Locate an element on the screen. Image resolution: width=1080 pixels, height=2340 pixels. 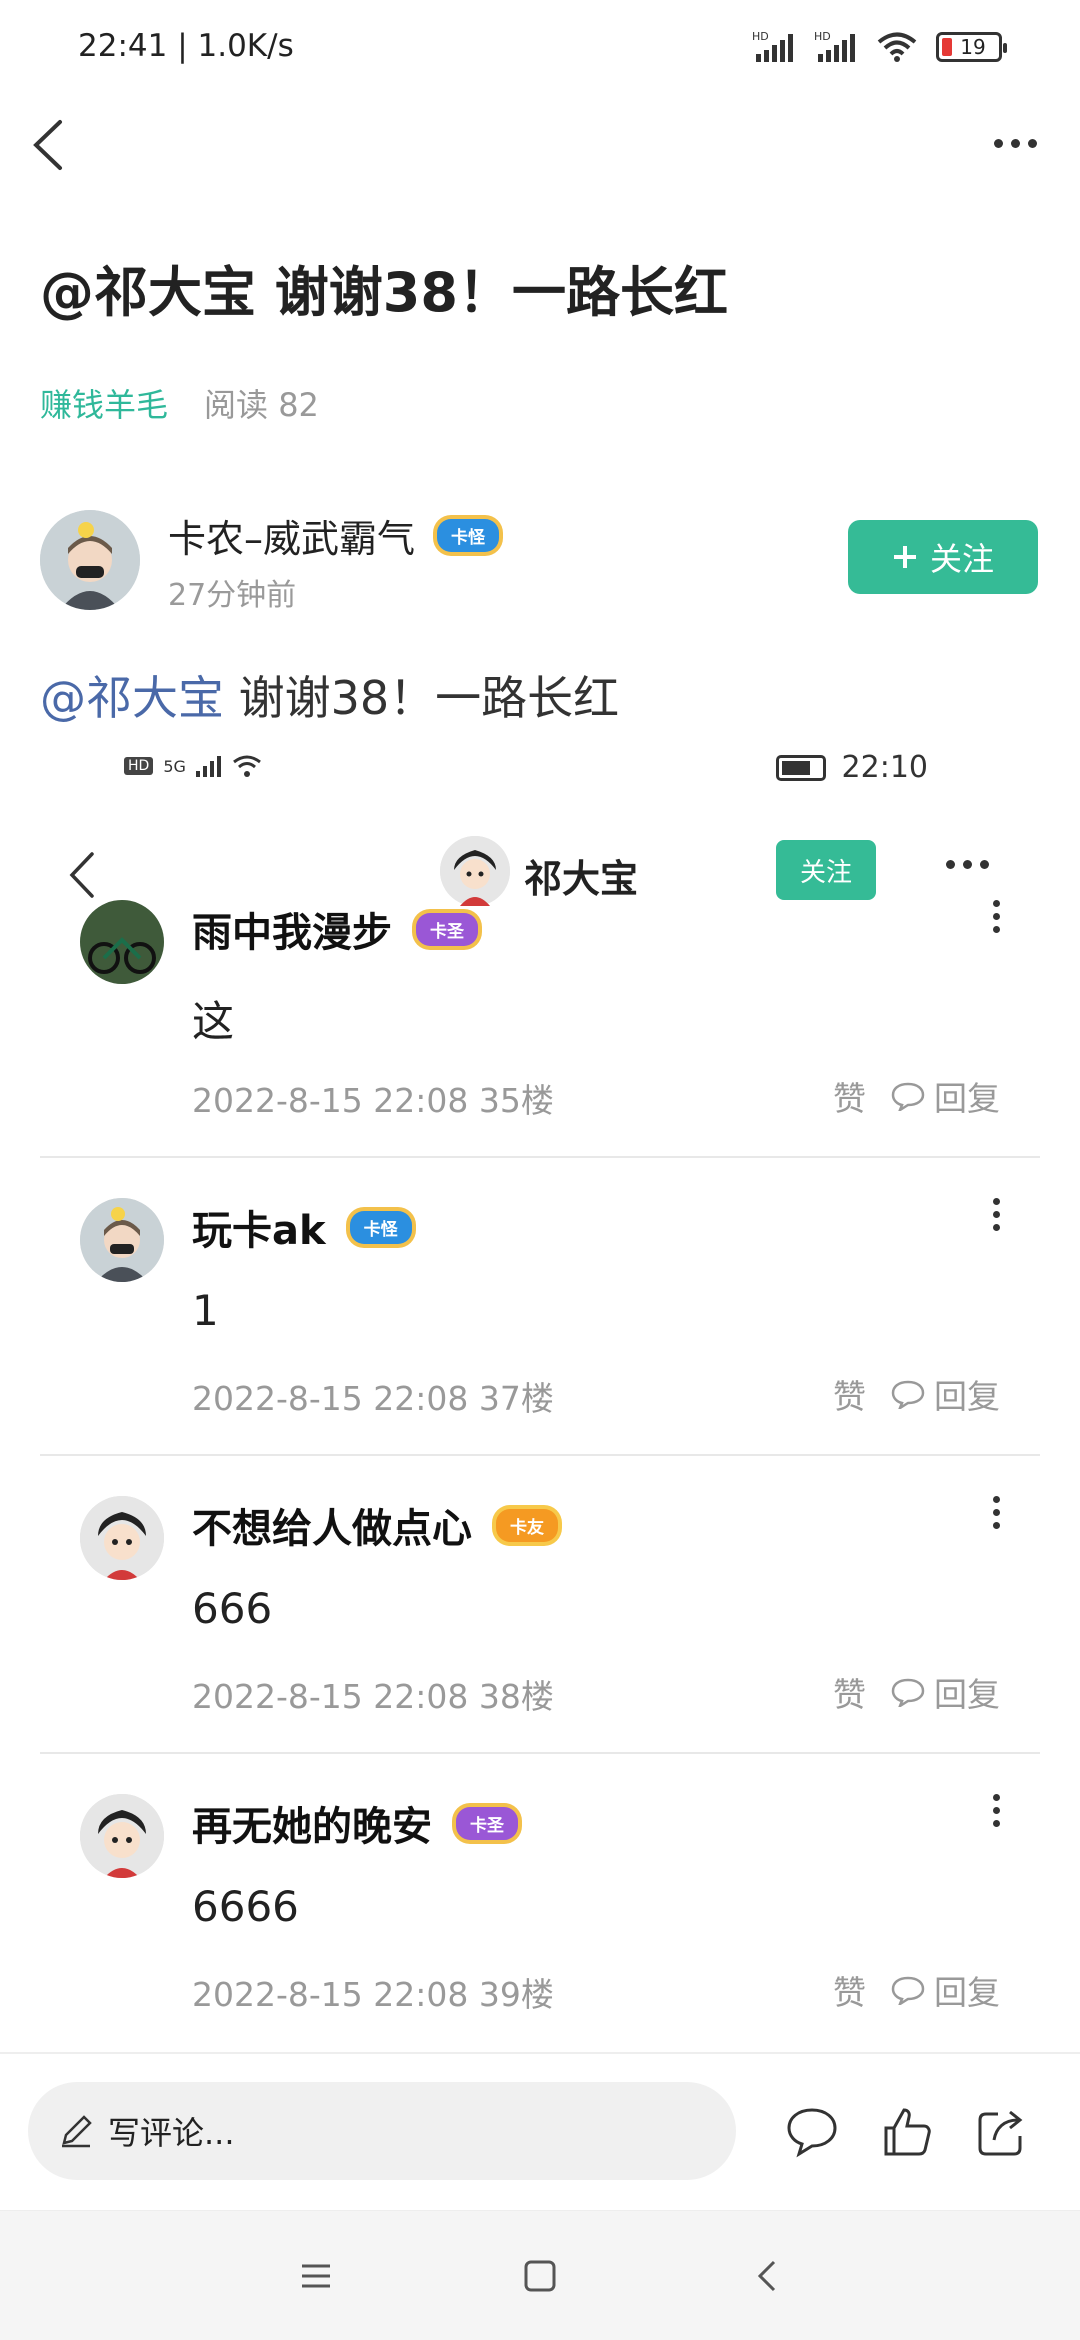
author-post-time: 27分钟前 is located at coordinates (232, 595).